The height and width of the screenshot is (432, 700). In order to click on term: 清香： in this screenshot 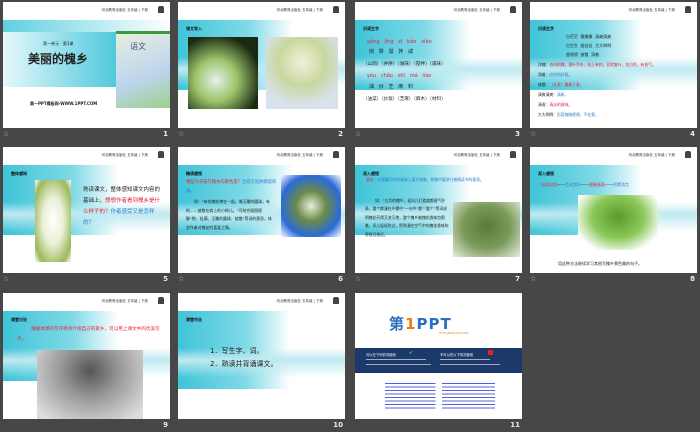, I will do `click(544, 104)`.